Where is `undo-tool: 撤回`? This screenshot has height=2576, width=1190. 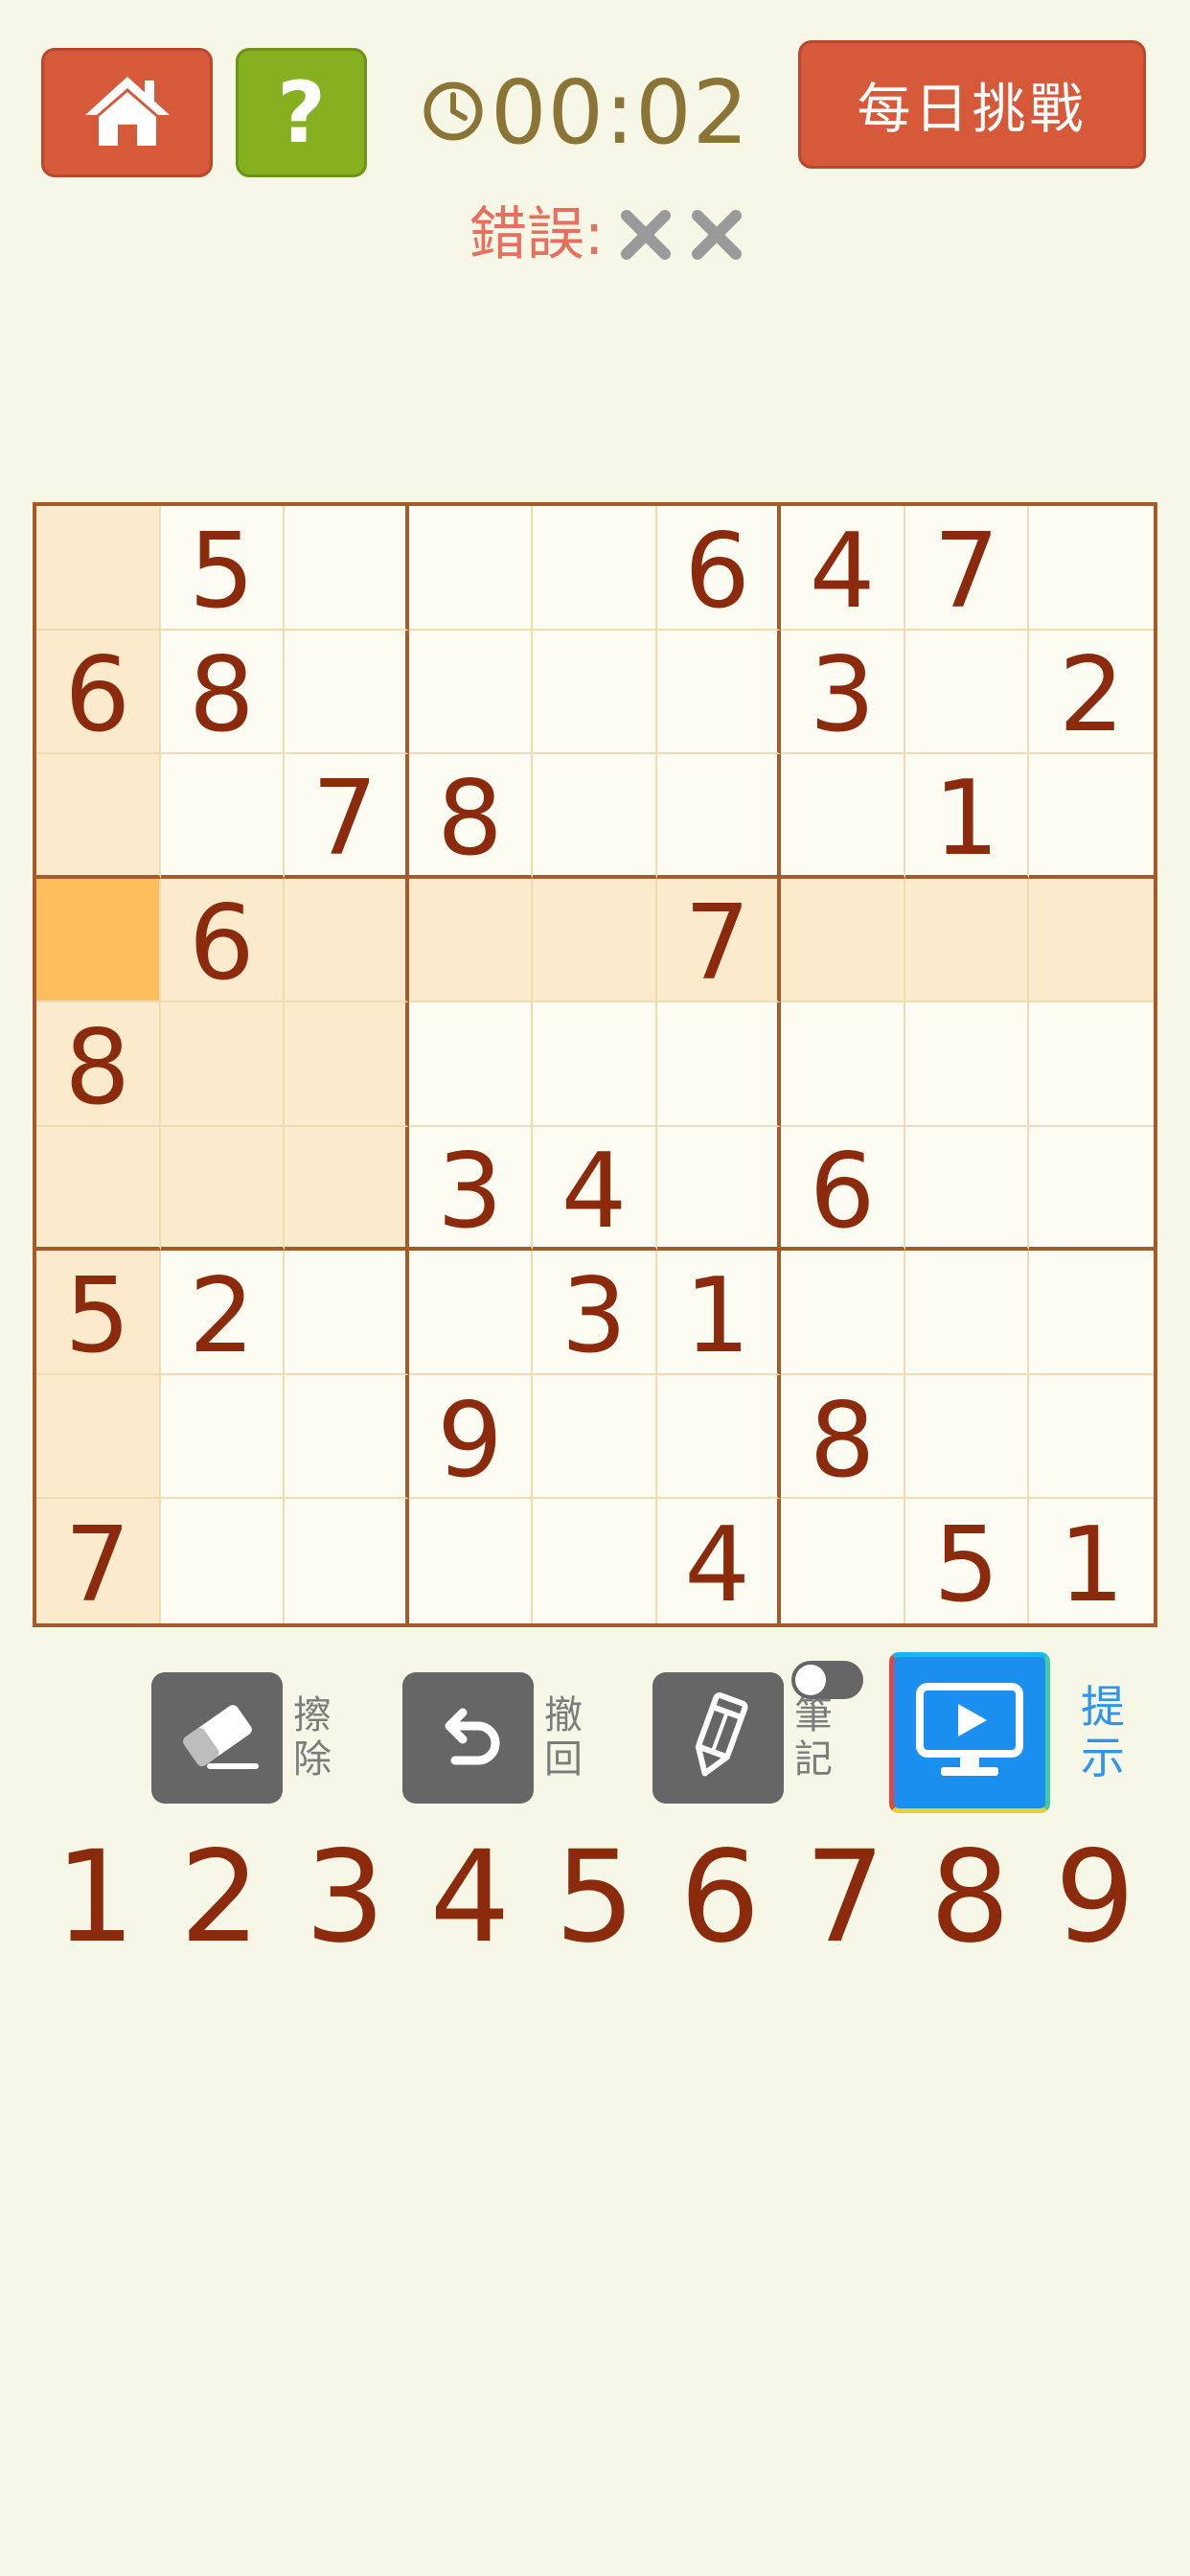
undo-tool: 撤回 is located at coordinates (493, 1737).